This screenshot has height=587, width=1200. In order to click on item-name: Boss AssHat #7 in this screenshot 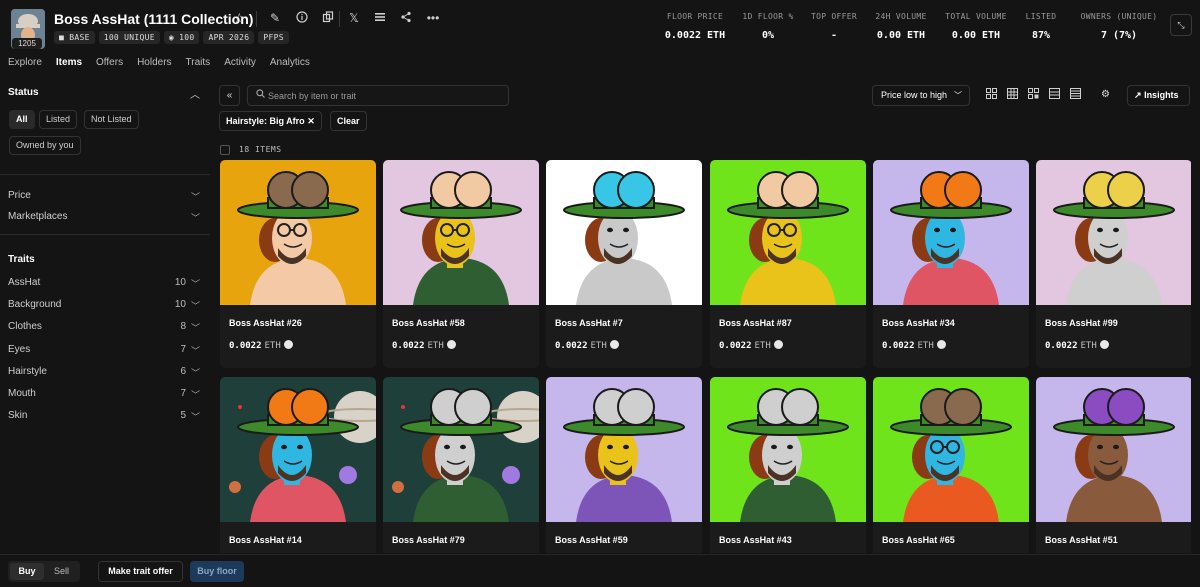, I will do `click(589, 323)`.